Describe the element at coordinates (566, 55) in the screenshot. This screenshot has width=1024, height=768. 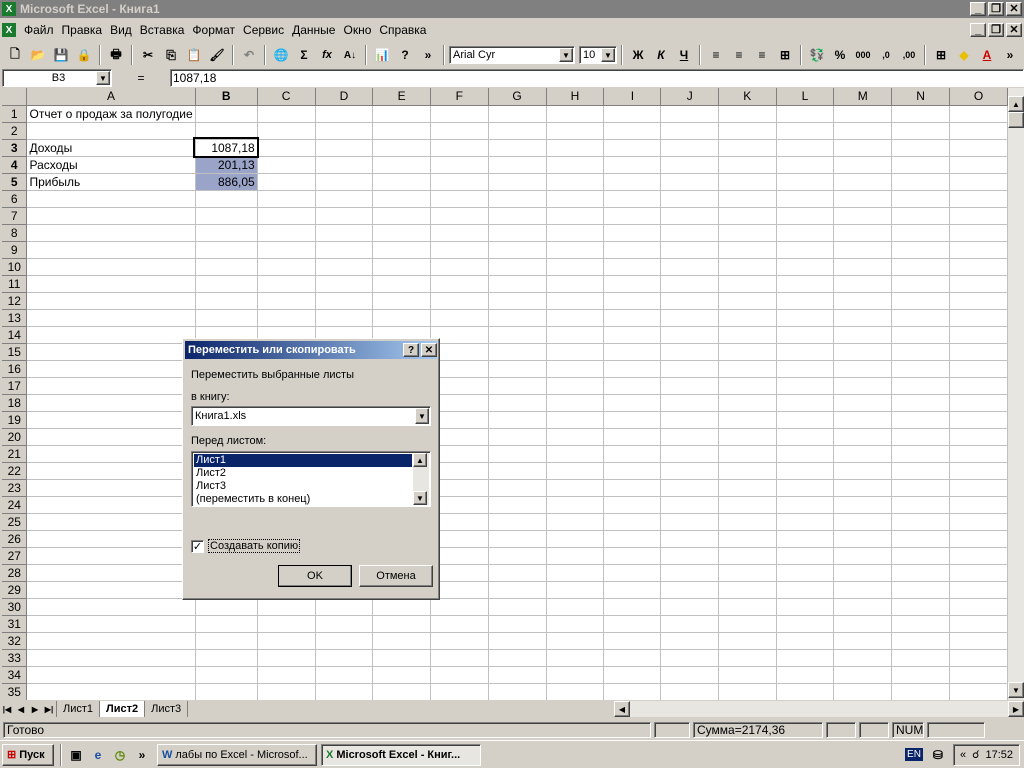
I see `font-dropdown-icon: ▼` at that location.